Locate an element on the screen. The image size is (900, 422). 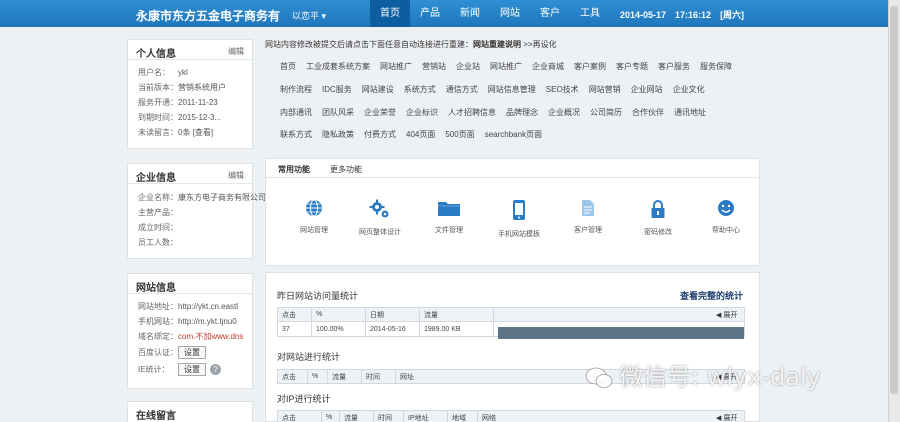
rebuild-link: >>再设化 is located at coordinates (539, 44).